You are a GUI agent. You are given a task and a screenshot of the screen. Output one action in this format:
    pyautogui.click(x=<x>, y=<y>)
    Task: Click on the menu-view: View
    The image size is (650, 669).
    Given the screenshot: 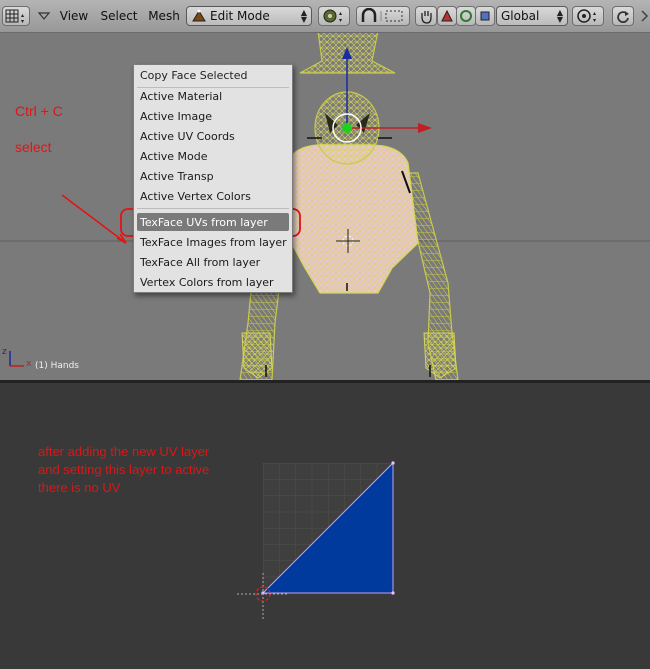 What is the action you would take?
    pyautogui.click(x=74, y=16)
    